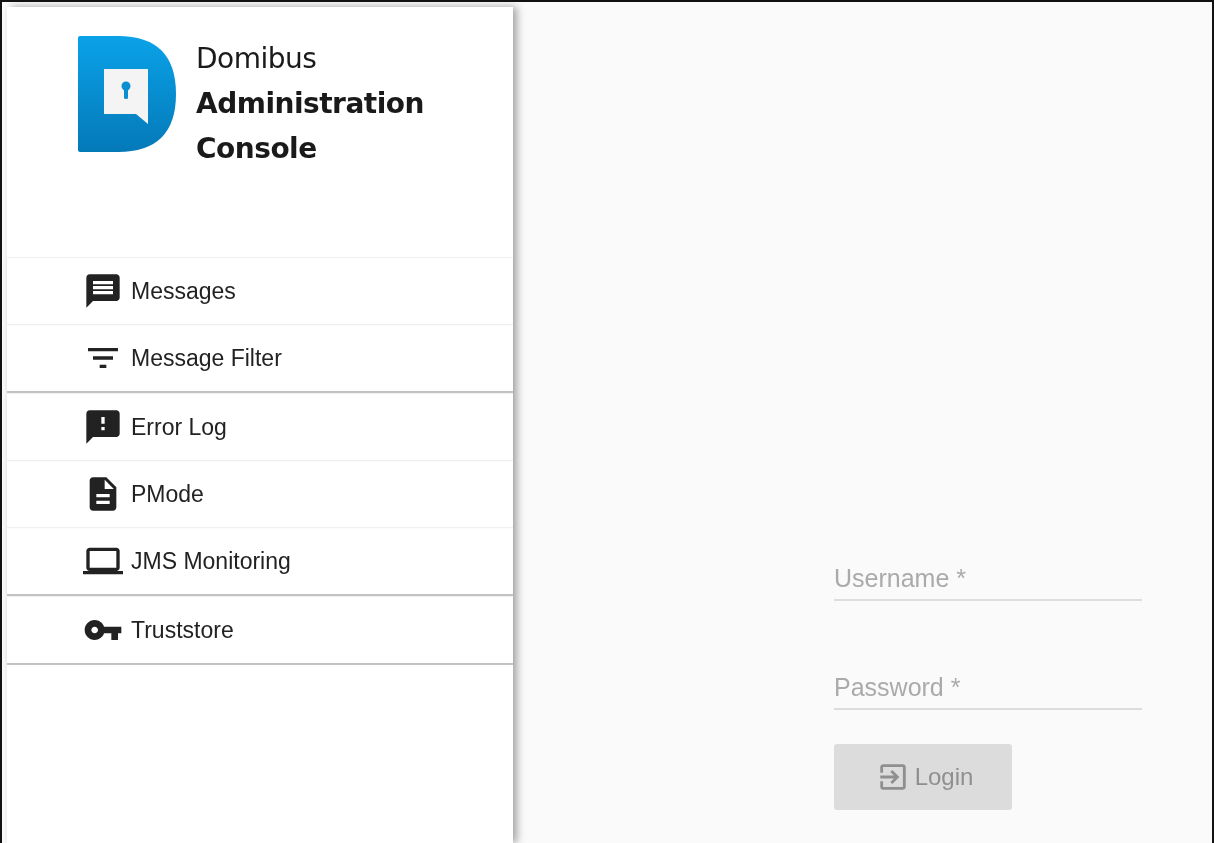 Image resolution: width=1214 pixels, height=843 pixels. Describe the element at coordinates (260, 629) in the screenshot. I see `menu-item: Truststore` at that location.